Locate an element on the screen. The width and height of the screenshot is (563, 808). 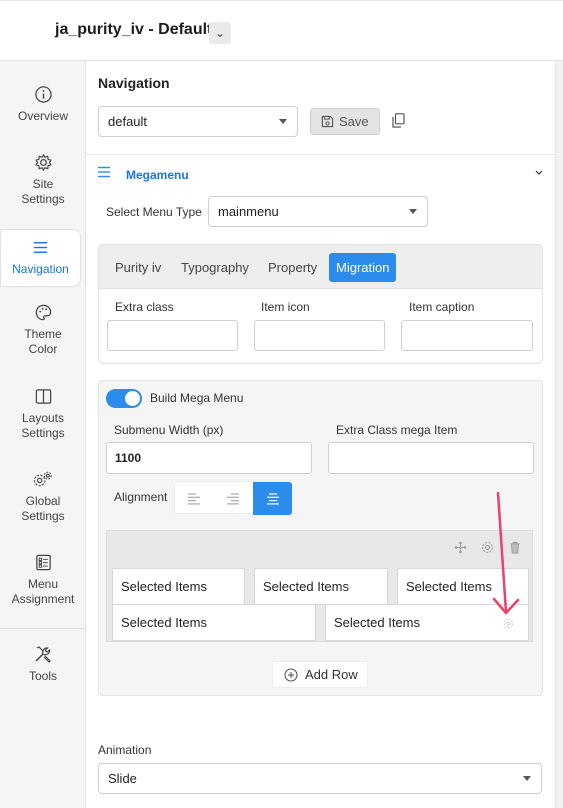
tab-content: Extra class Item icon Item caption is located at coordinates (320, 325).